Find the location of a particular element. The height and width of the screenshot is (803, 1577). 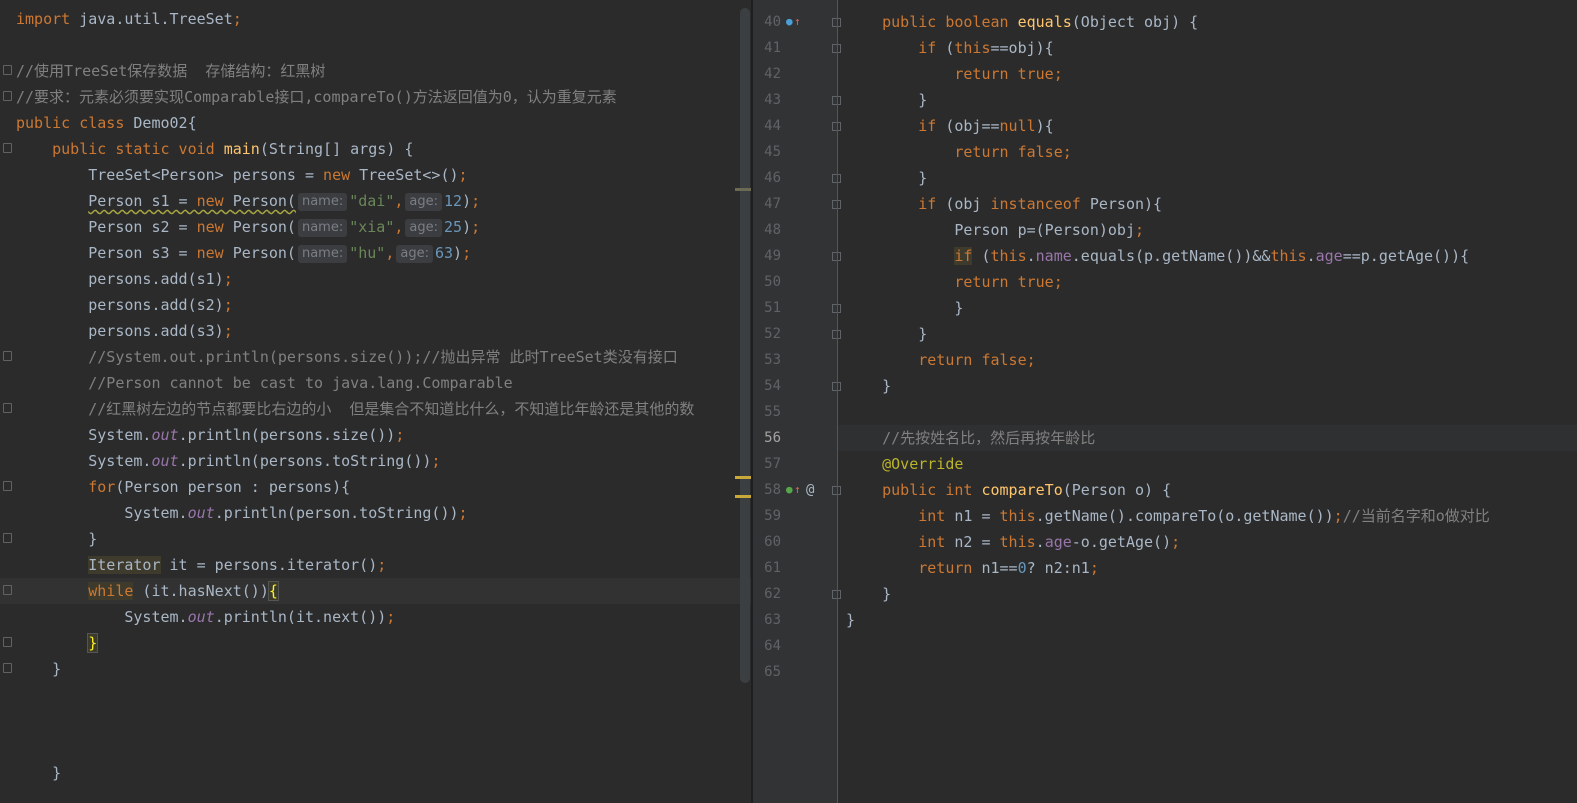

code-line: public class Demo02{ is located at coordinates (376, 123).